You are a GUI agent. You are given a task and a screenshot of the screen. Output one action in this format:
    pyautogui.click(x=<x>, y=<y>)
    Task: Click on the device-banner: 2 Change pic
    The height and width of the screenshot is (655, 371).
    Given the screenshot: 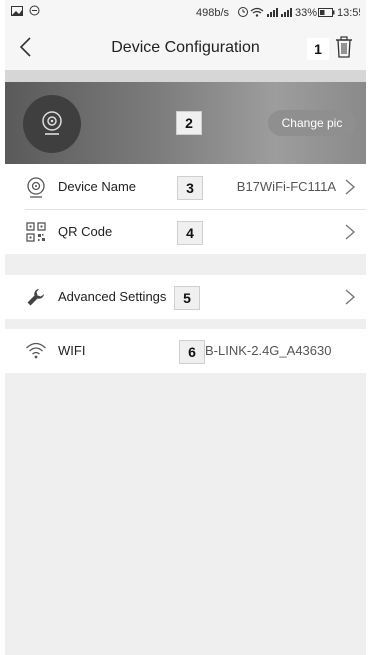 What is the action you would take?
    pyautogui.click(x=185, y=123)
    